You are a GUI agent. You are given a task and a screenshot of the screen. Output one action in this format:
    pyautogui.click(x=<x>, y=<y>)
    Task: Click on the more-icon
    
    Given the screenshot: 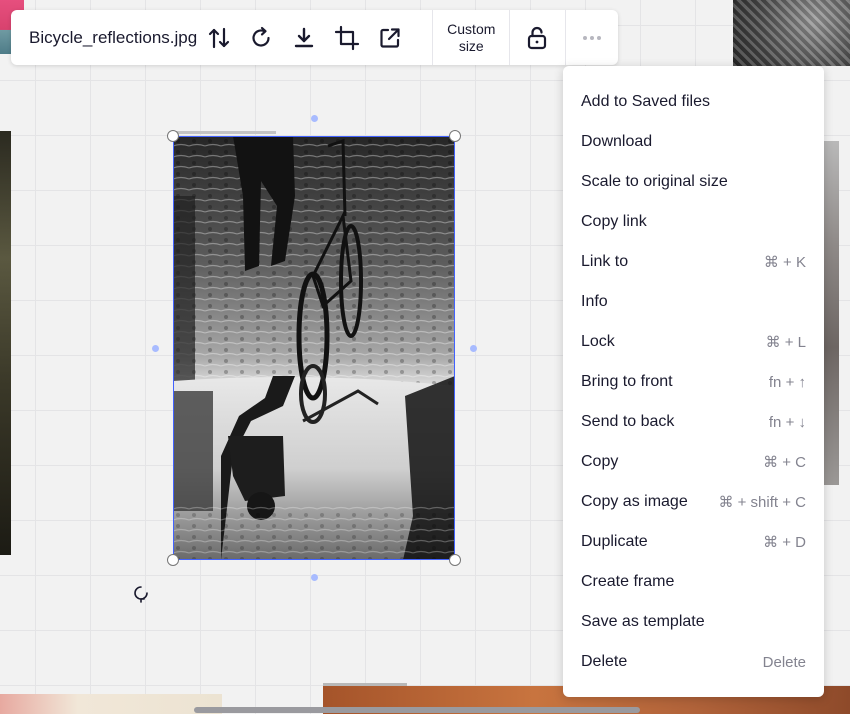 What is the action you would take?
    pyautogui.click(x=591, y=37)
    